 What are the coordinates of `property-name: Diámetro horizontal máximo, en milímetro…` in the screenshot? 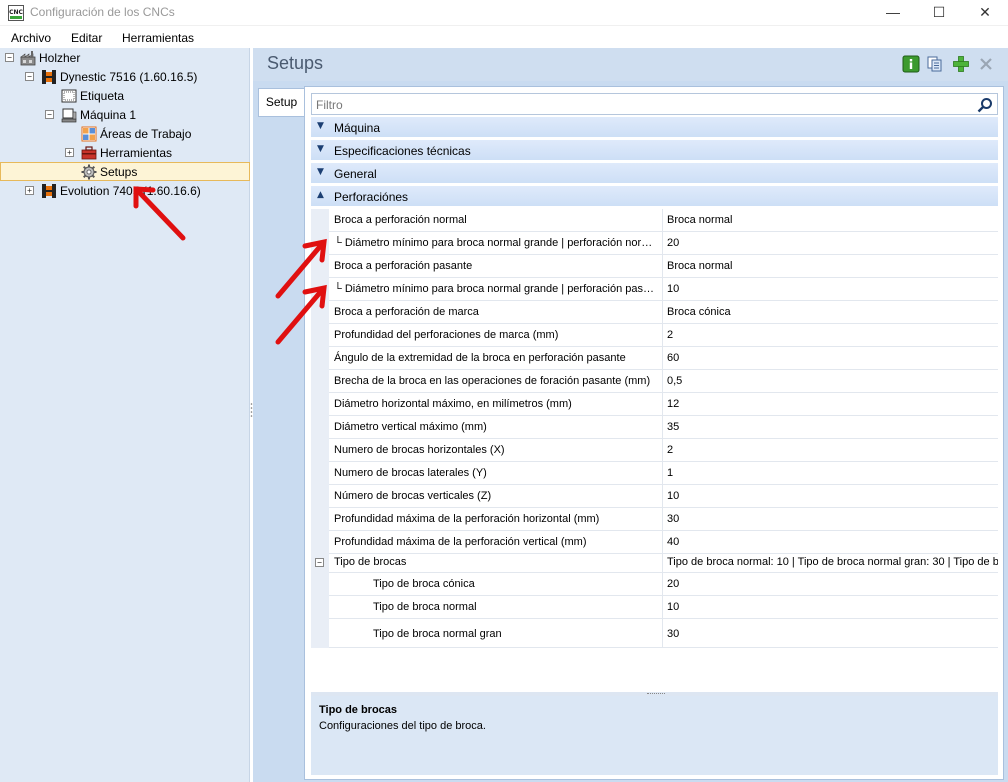 It's located at (496, 404).